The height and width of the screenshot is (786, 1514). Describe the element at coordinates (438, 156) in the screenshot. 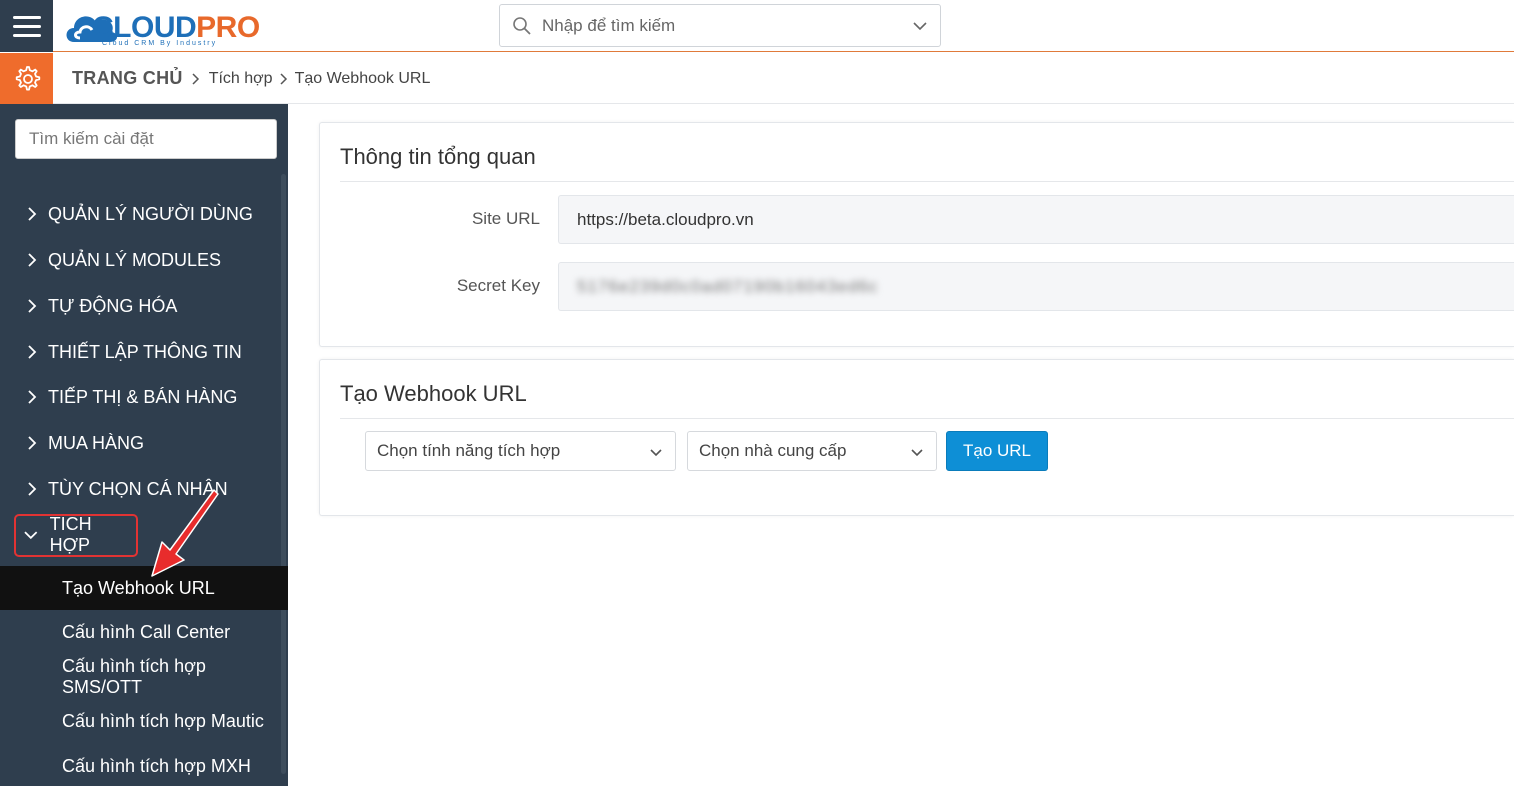

I see `overview-title: Thông tin tổng quan` at that location.